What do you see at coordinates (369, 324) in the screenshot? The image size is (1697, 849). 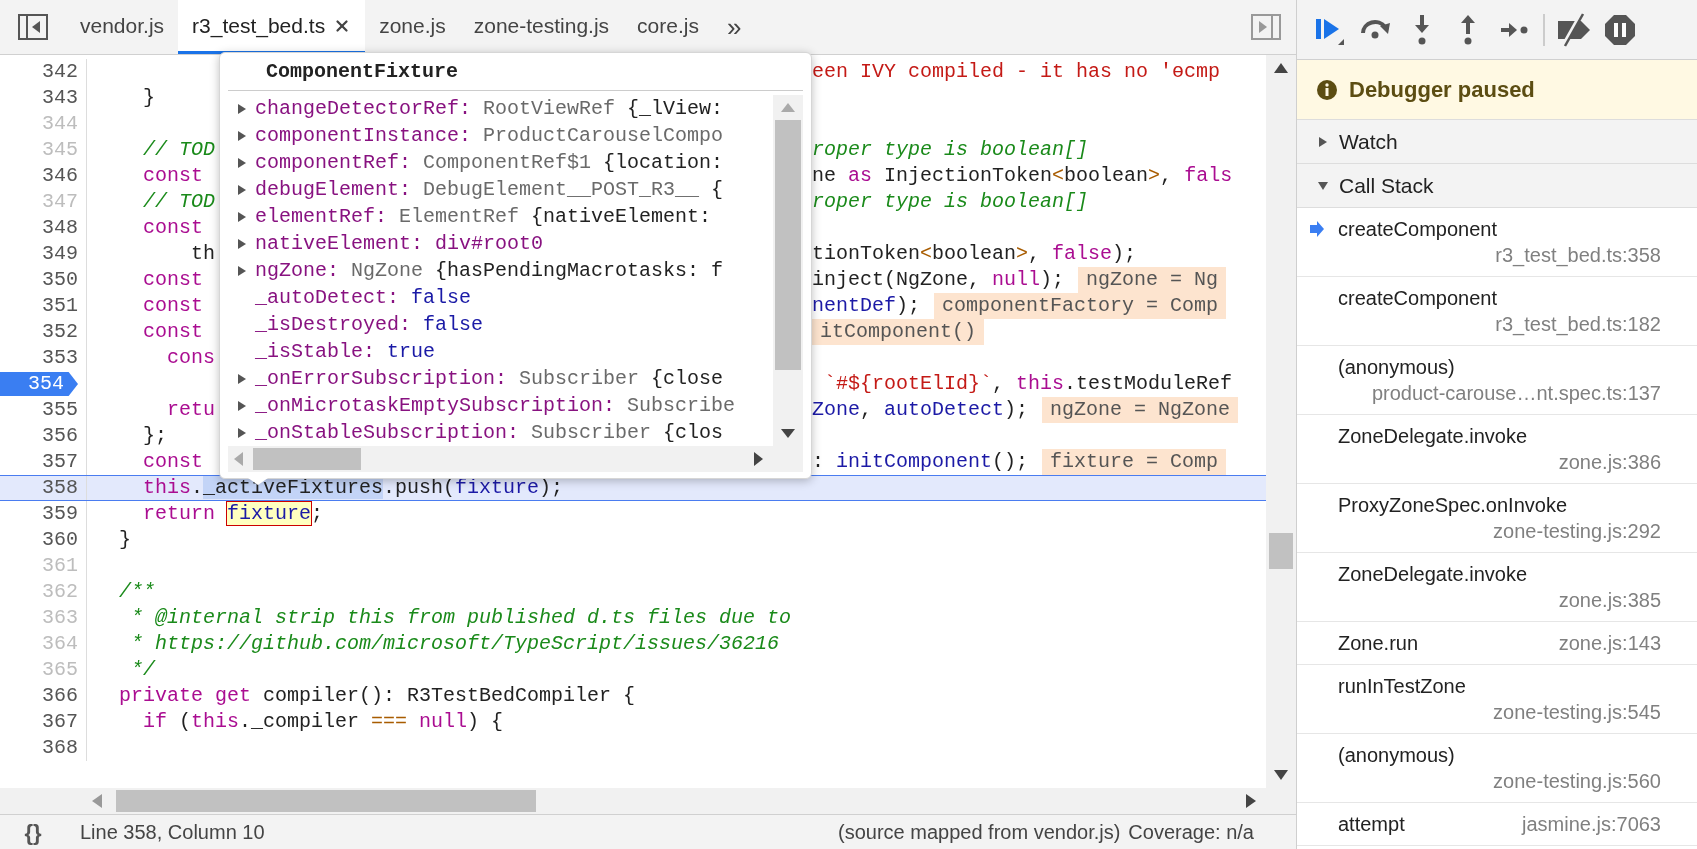 I see `property-text: _isDestroyed: false` at bounding box center [369, 324].